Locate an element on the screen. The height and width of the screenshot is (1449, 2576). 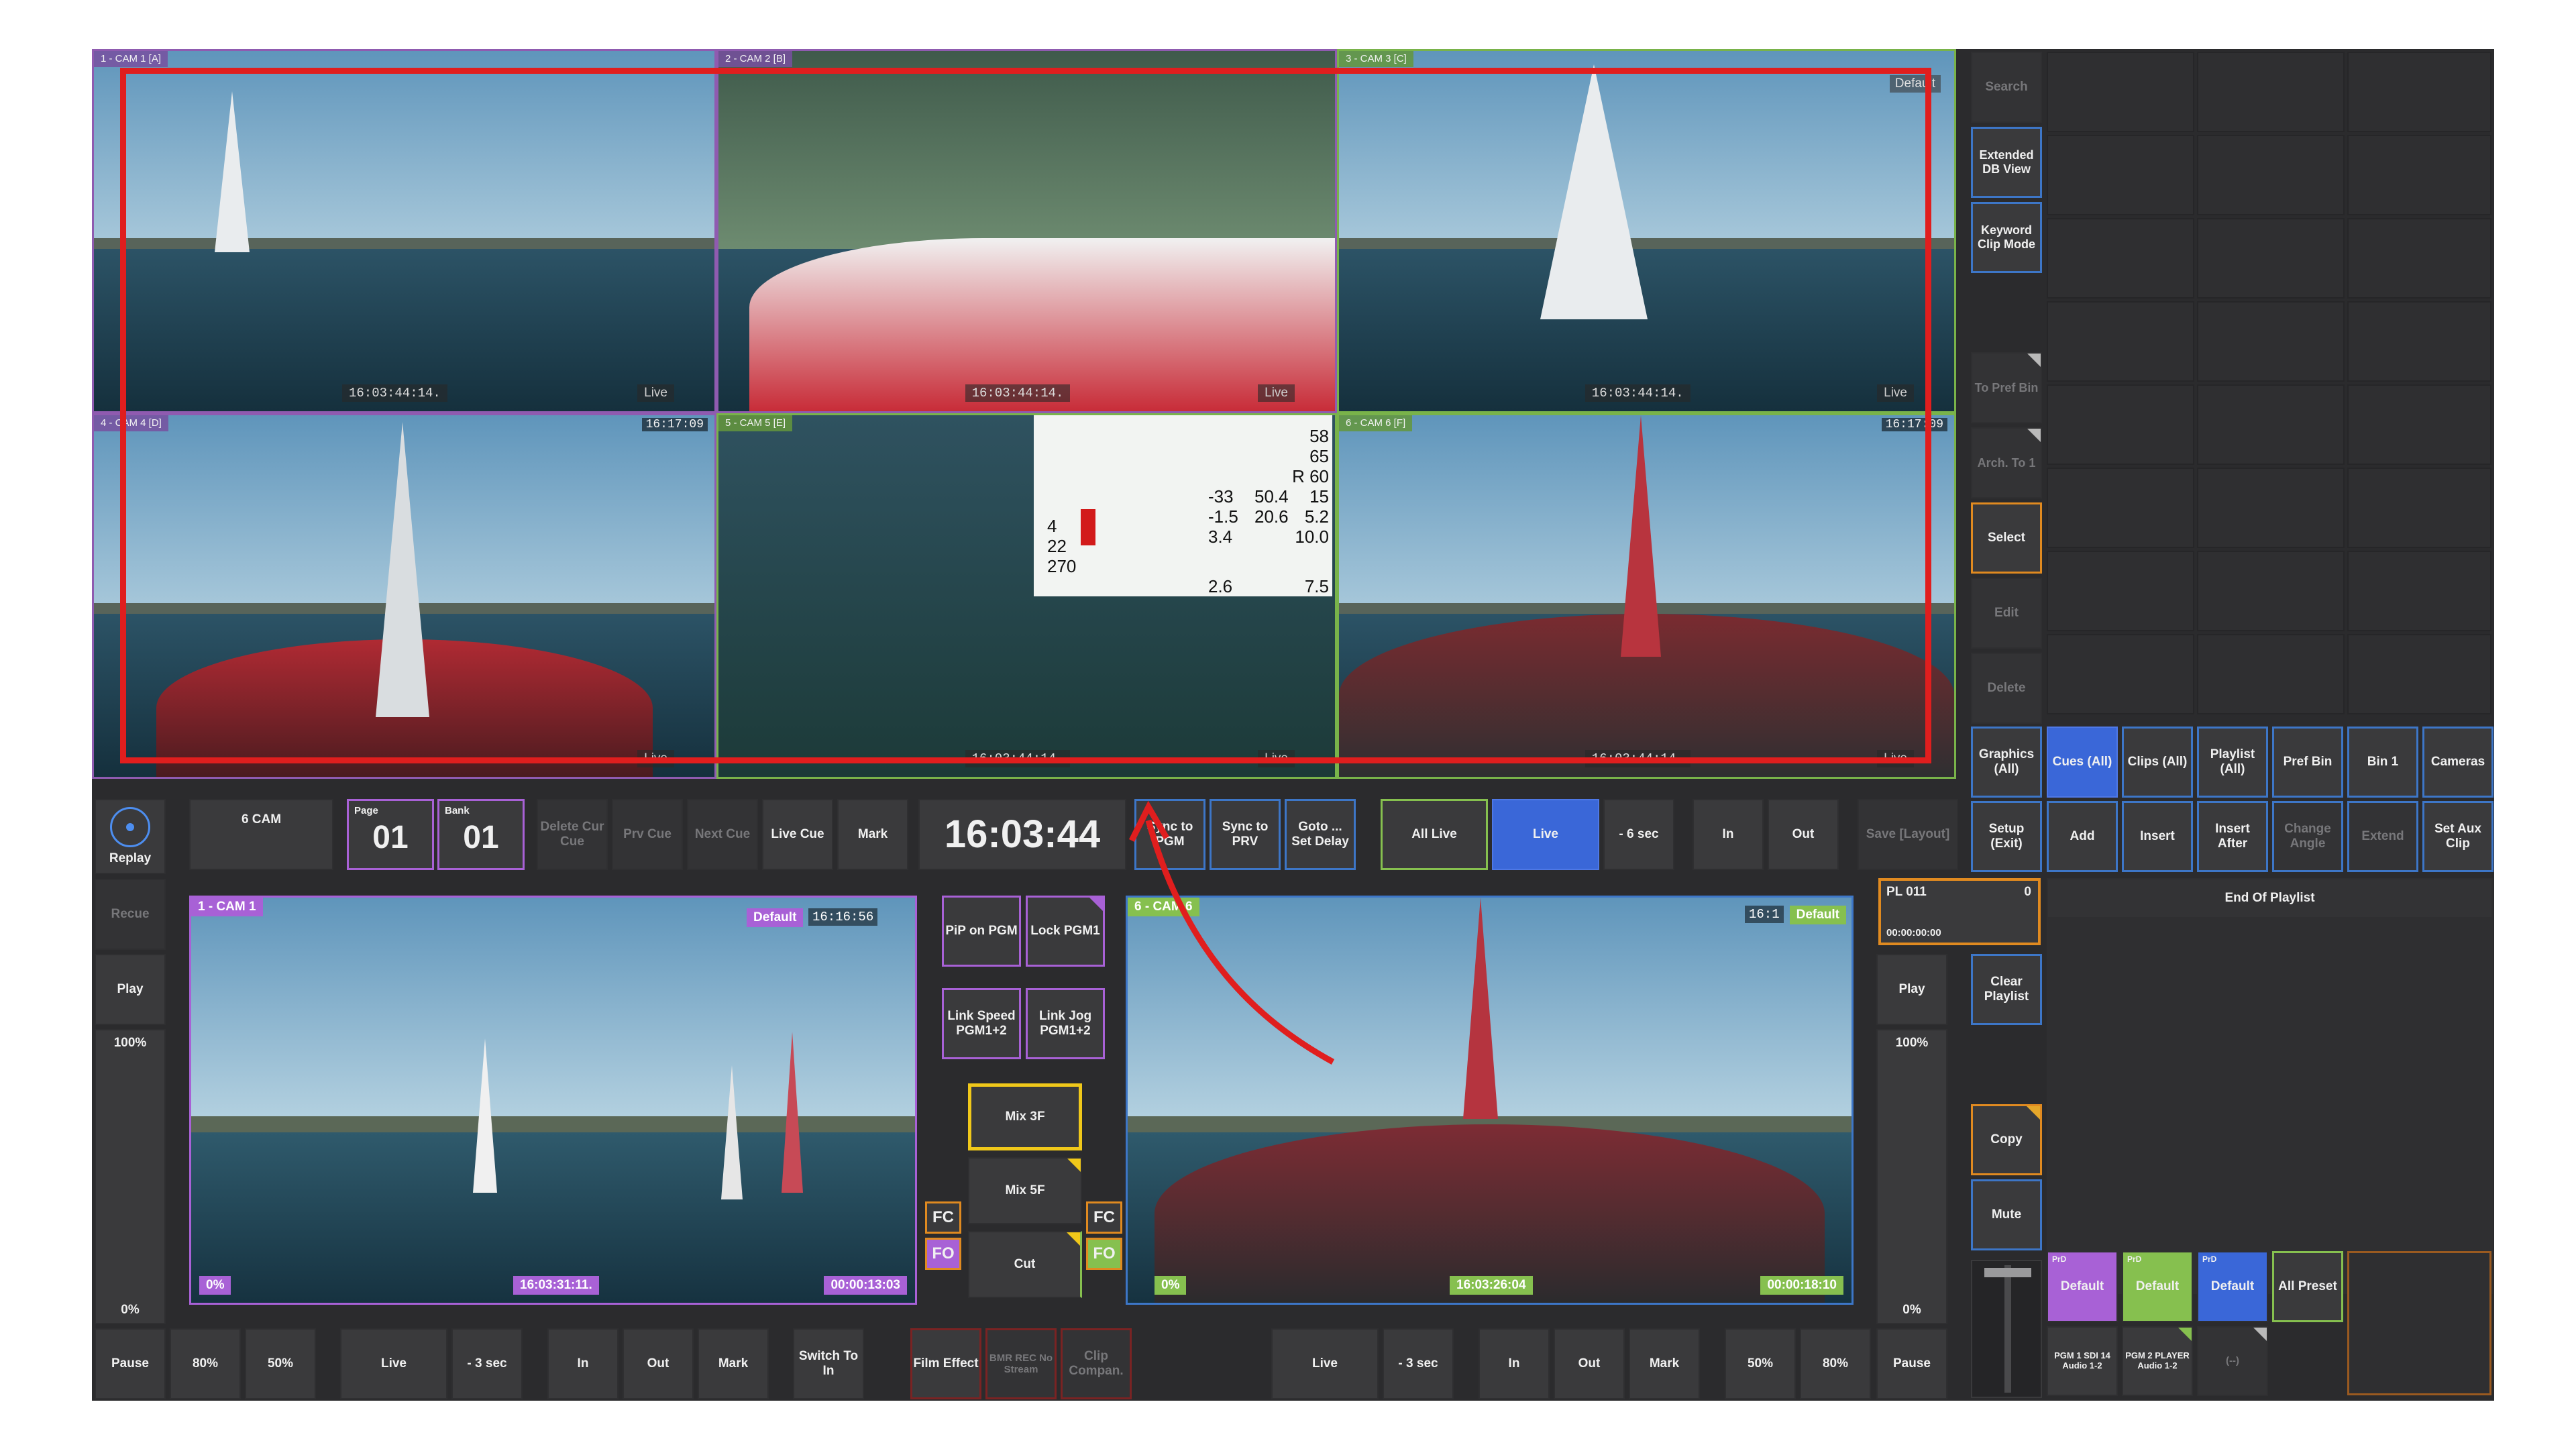
bin-playlist-all: Playlist (All) is located at coordinates (2232, 762).